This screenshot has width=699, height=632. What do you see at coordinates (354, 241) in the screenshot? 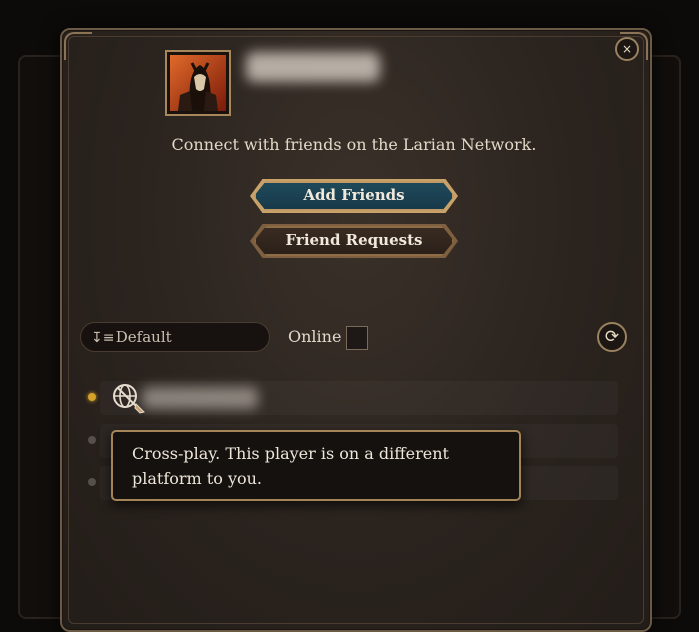
I see `friend-requests-button: Friend Requests` at bounding box center [354, 241].